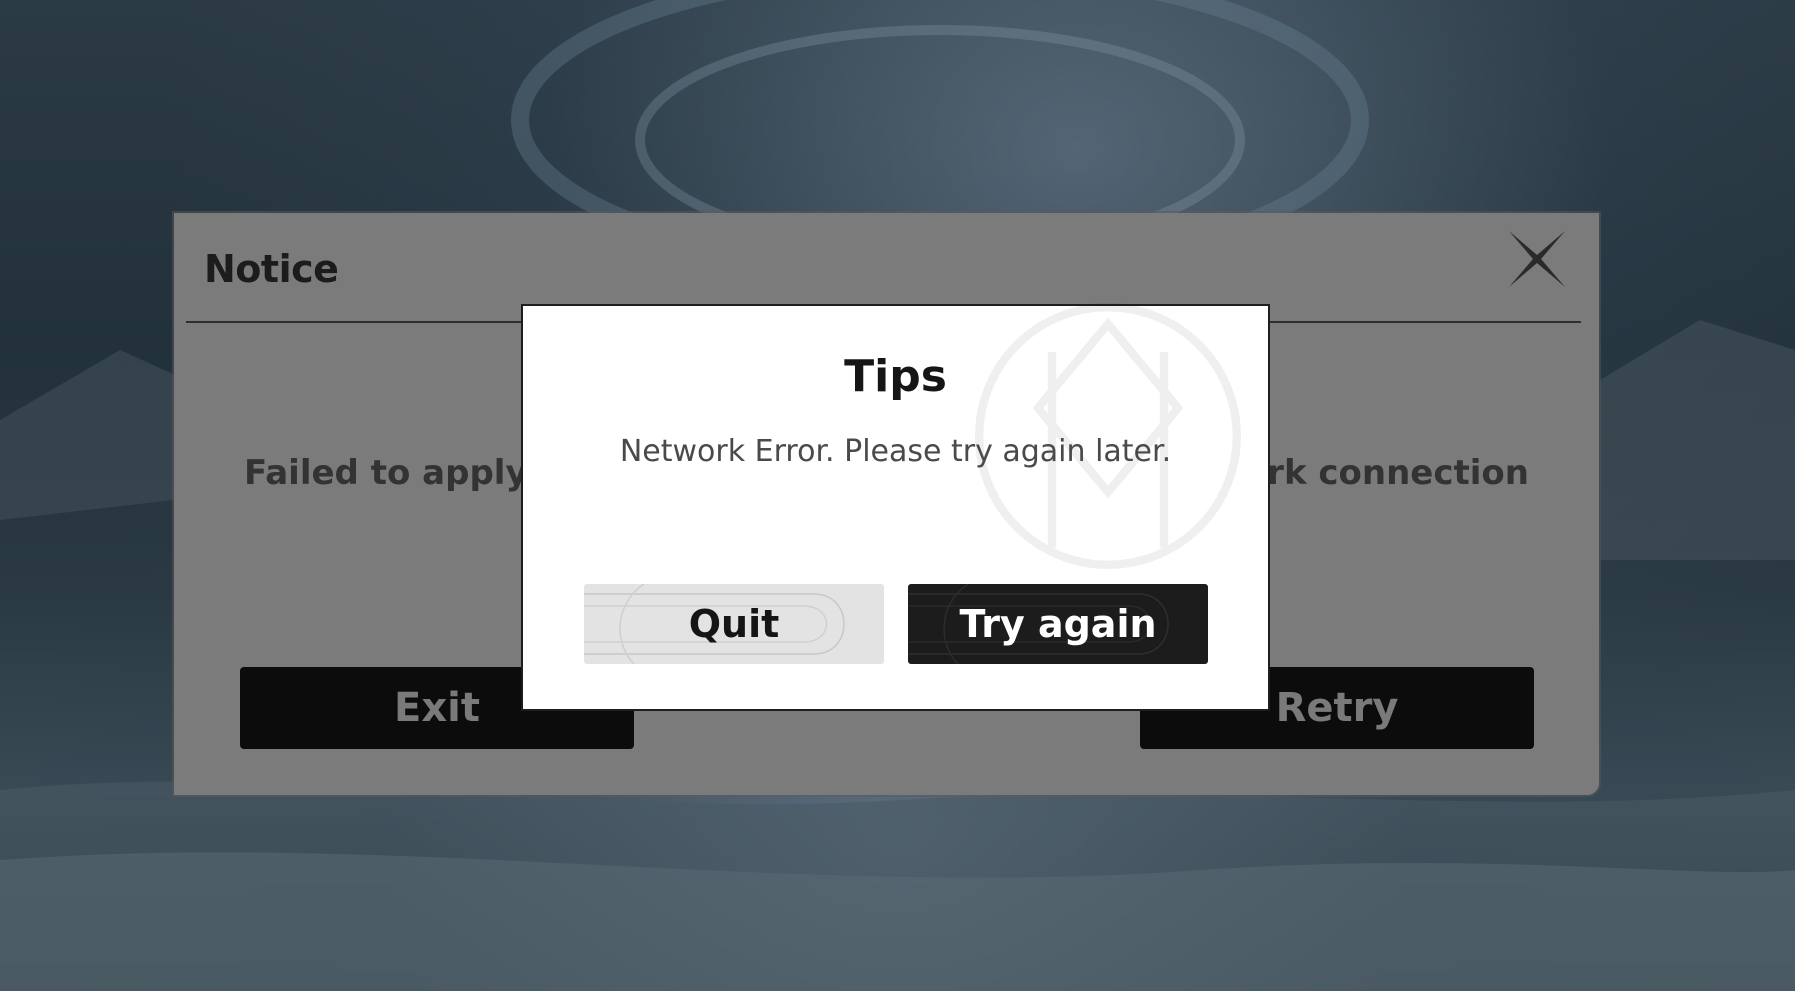 The width and height of the screenshot is (1795, 991). I want to click on notice-message-right: ork connection, so click(1386, 473).